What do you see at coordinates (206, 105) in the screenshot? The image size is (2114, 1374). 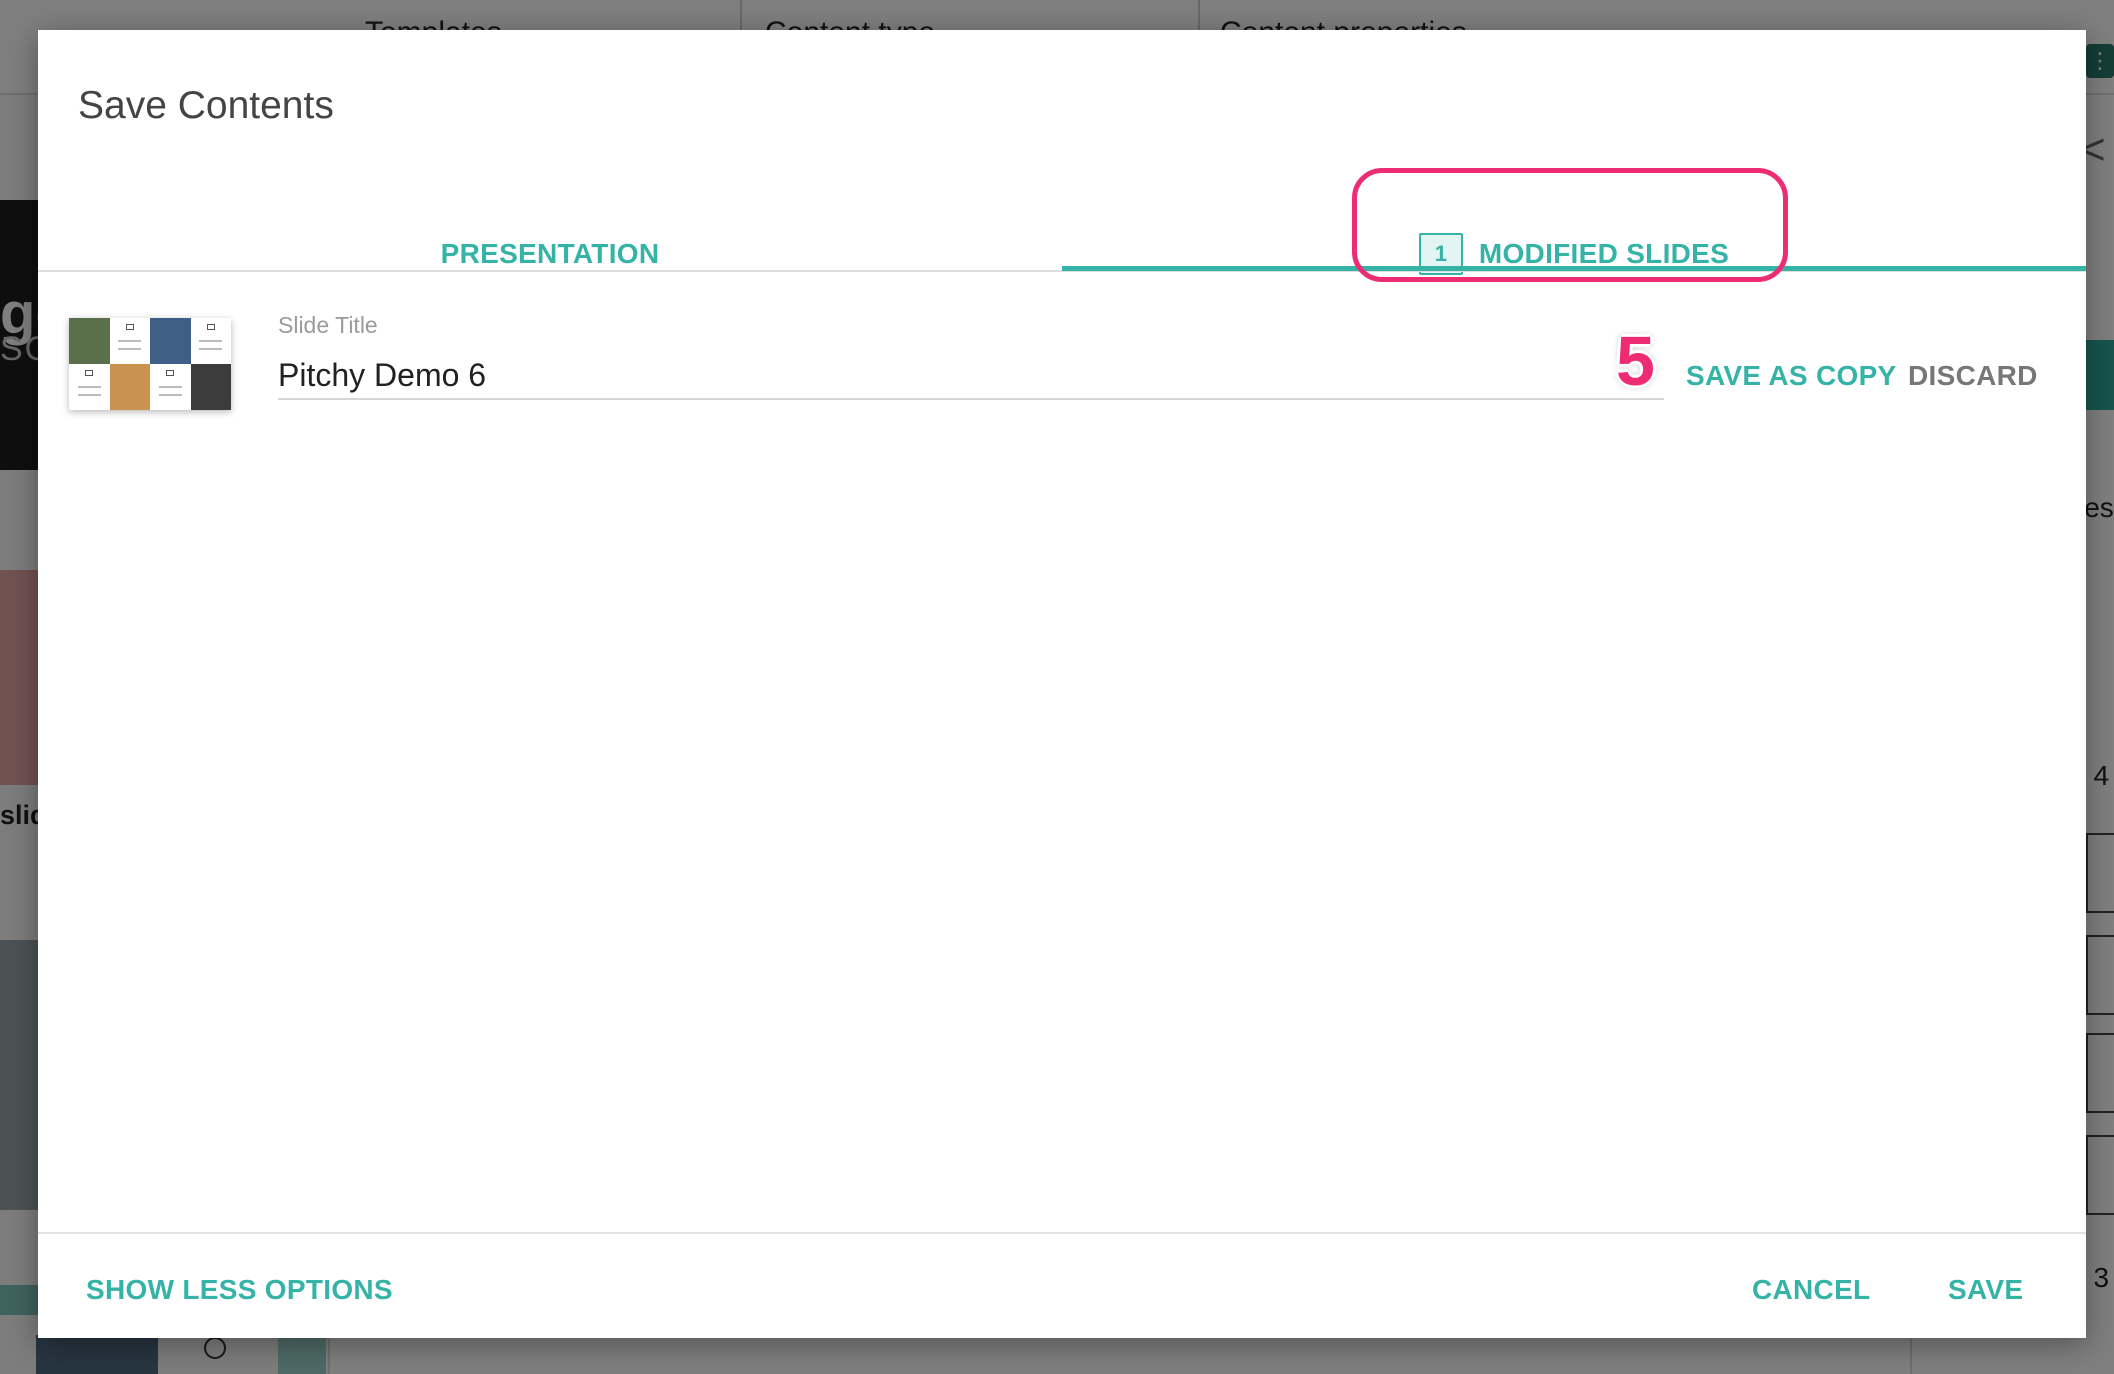 I see `dialog-title: Save Contents` at bounding box center [206, 105].